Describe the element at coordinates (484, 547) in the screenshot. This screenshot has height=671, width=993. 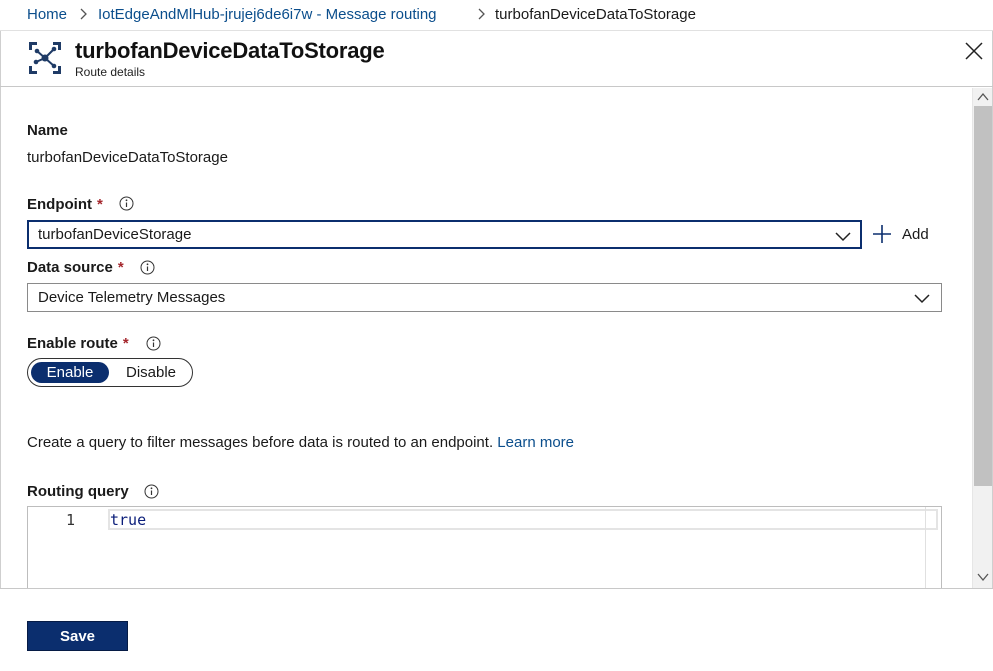
I see `routing-query-editor: 1 true` at that location.